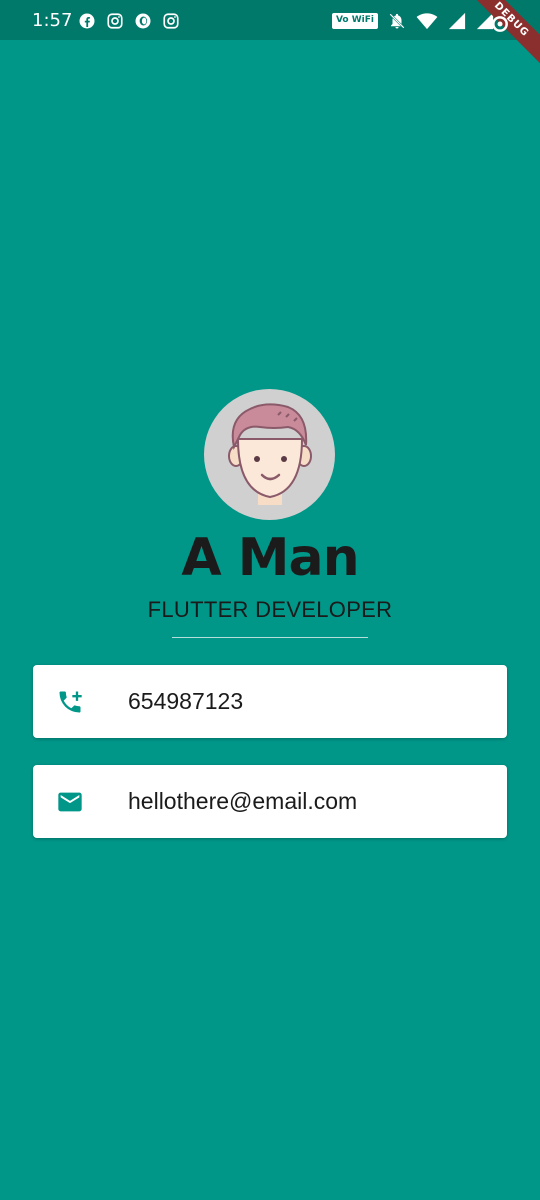 This screenshot has width=540, height=1200. Describe the element at coordinates (70, 702) in the screenshot. I see `phone-add-icon` at that location.